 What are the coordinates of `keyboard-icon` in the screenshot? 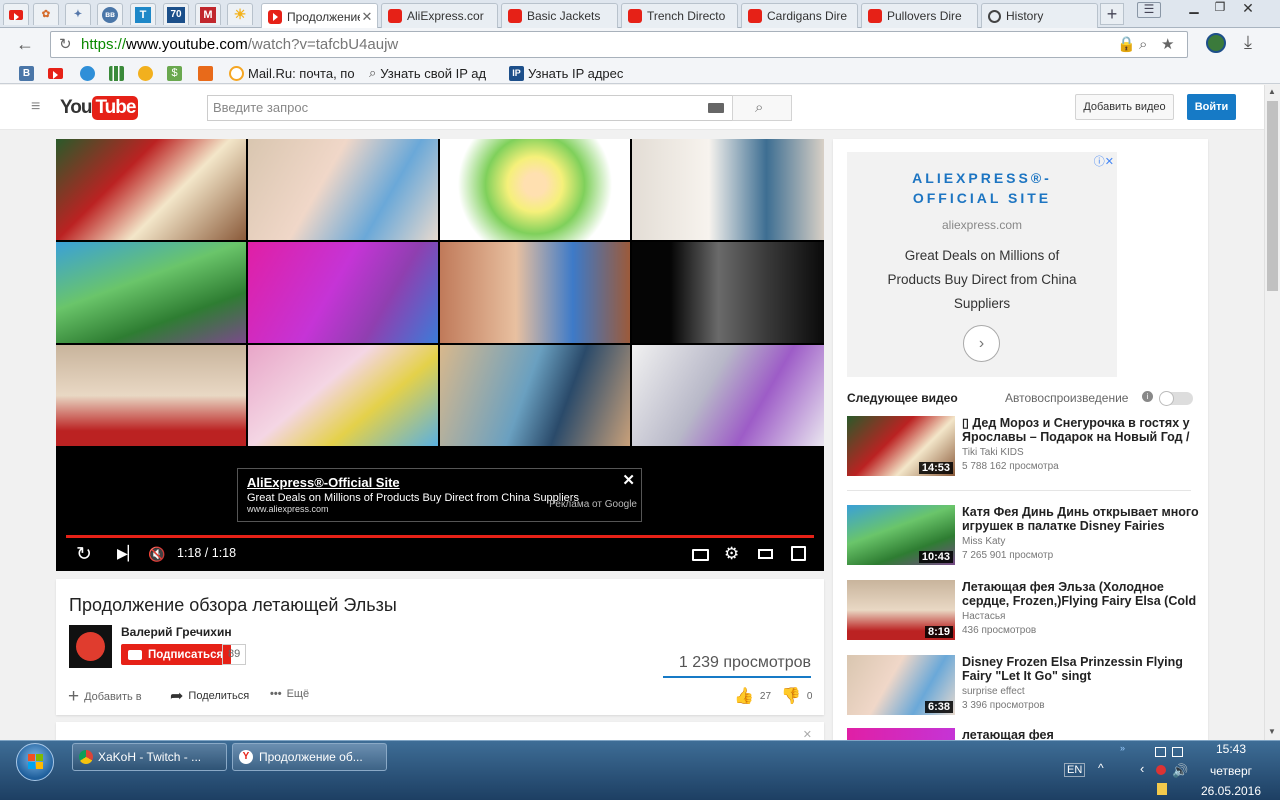 It's located at (716, 108).